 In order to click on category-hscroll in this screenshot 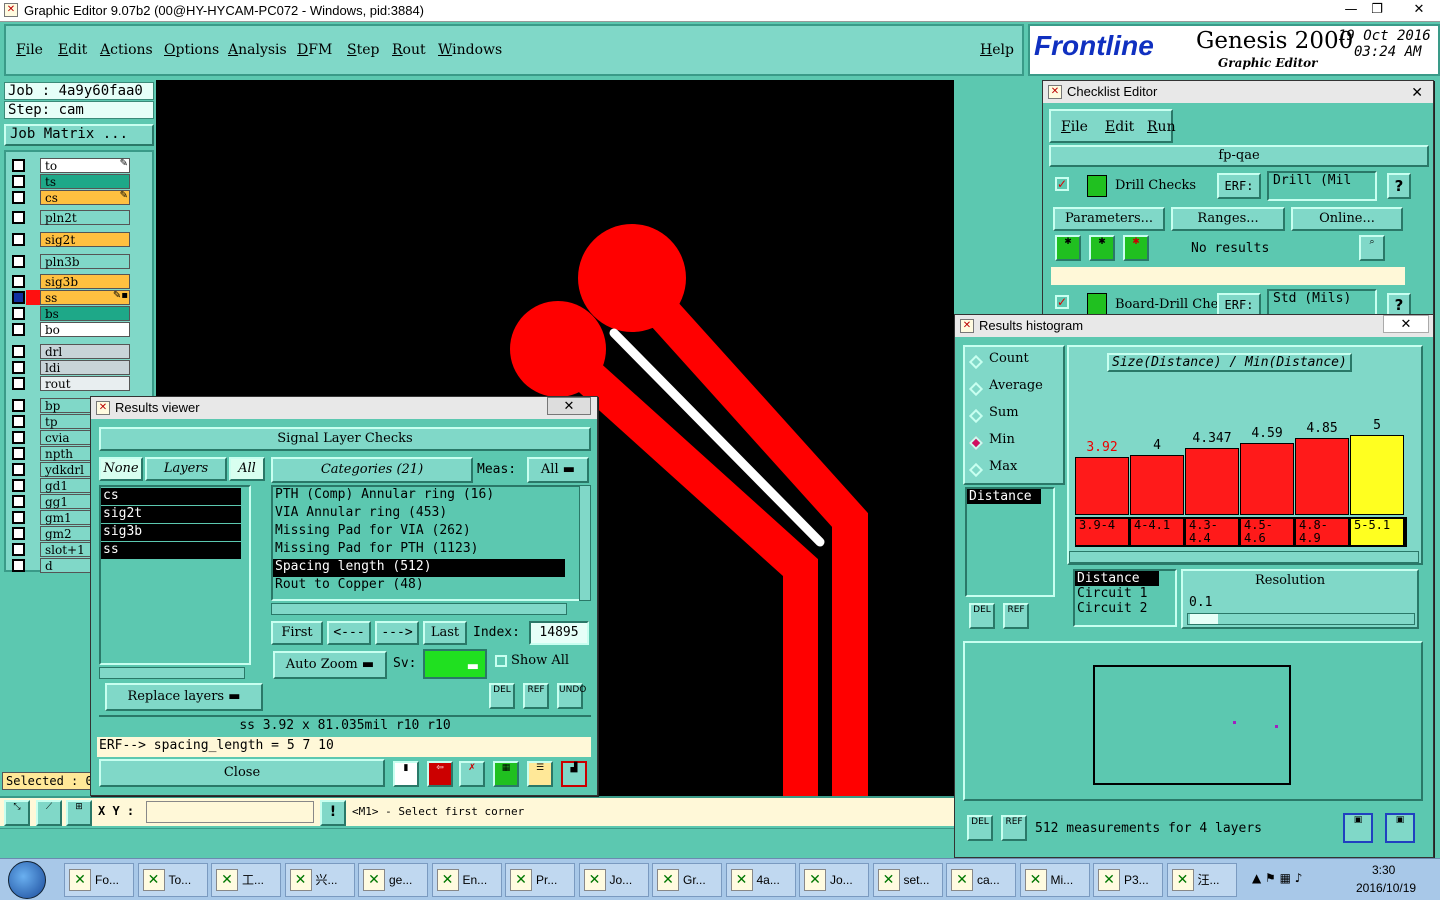, I will do `click(419, 609)`.